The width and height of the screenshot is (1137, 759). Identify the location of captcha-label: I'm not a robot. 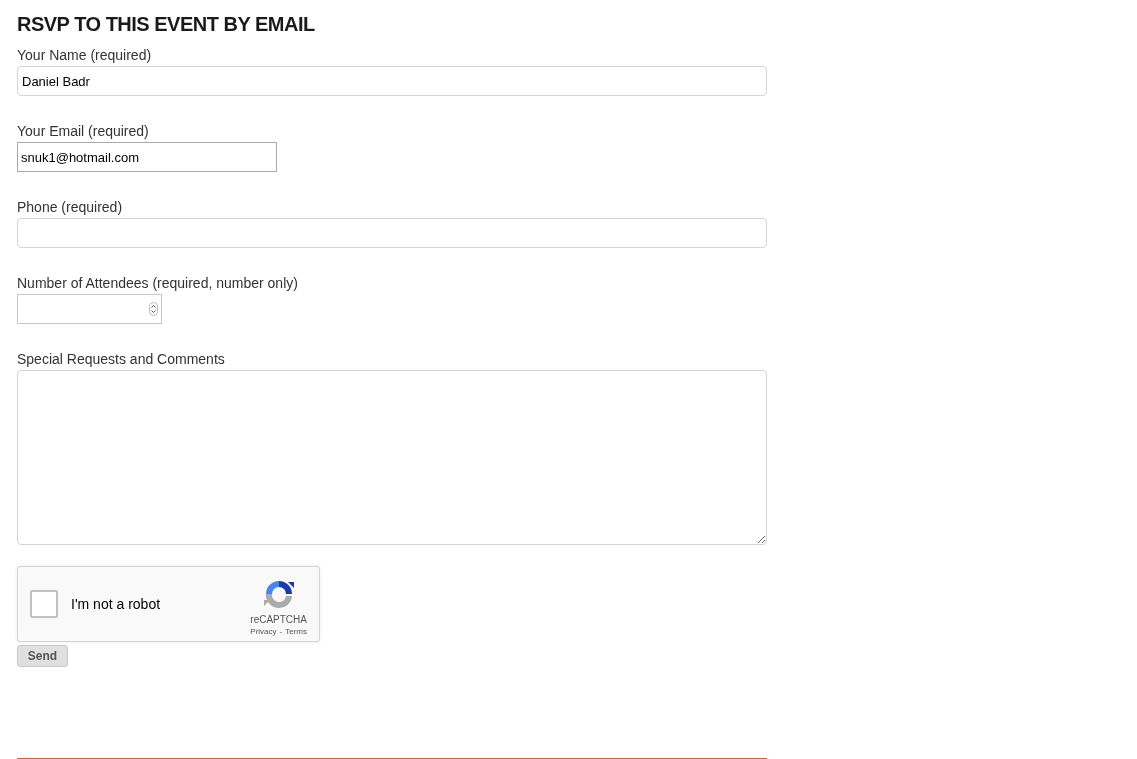
(116, 604).